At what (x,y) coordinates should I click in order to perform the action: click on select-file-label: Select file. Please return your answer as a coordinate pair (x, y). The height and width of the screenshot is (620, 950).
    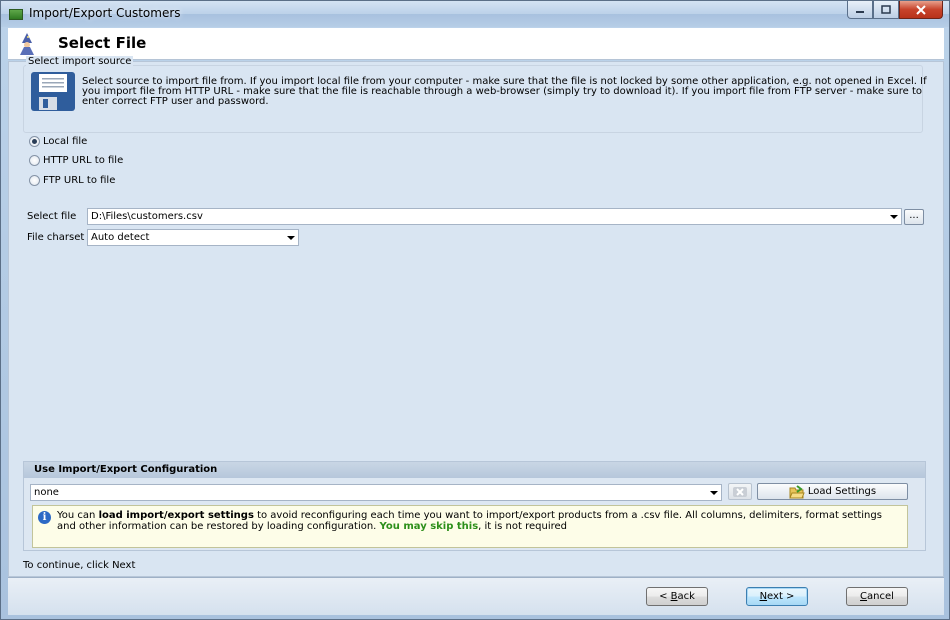
    Looking at the image, I should click on (52, 216).